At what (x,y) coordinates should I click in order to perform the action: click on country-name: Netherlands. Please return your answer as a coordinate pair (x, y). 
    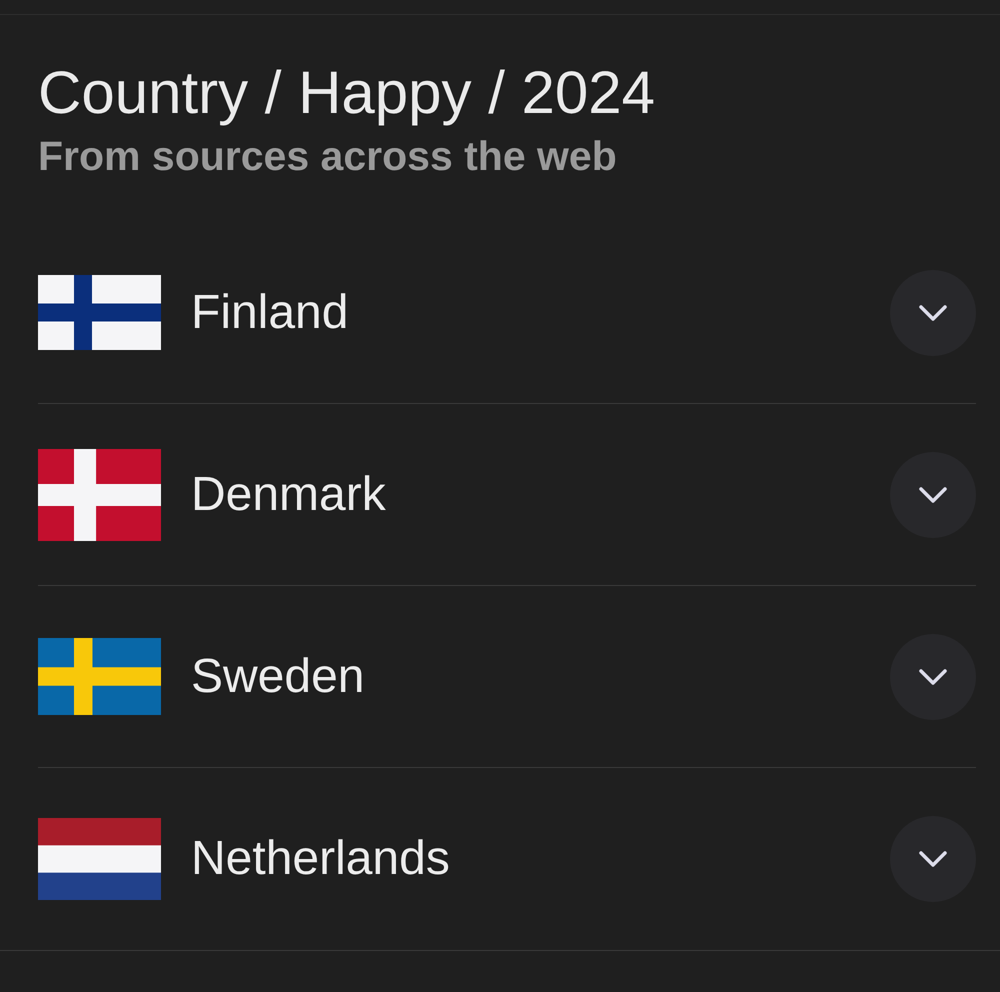
    Looking at the image, I should click on (321, 859).